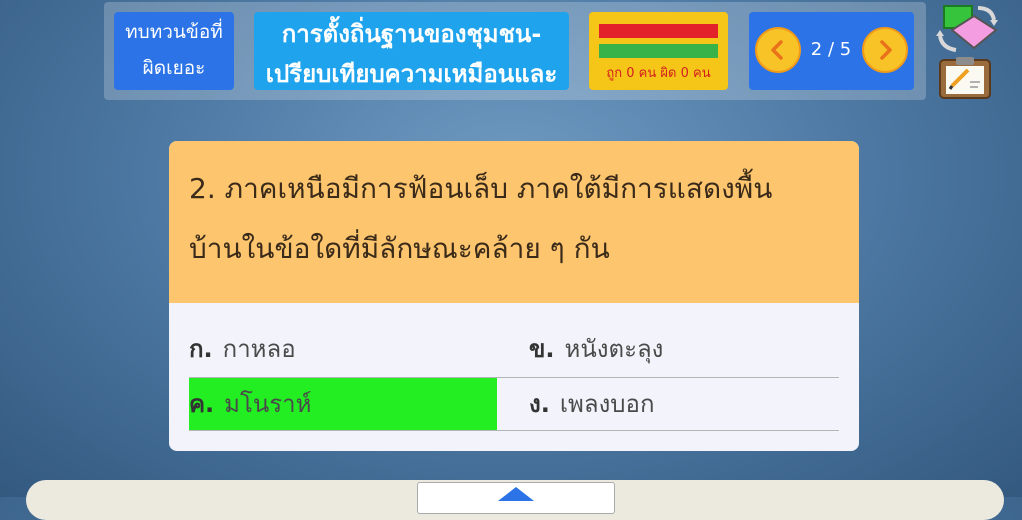  What do you see at coordinates (658, 31) in the screenshot?
I see `wrong-score-bar` at bounding box center [658, 31].